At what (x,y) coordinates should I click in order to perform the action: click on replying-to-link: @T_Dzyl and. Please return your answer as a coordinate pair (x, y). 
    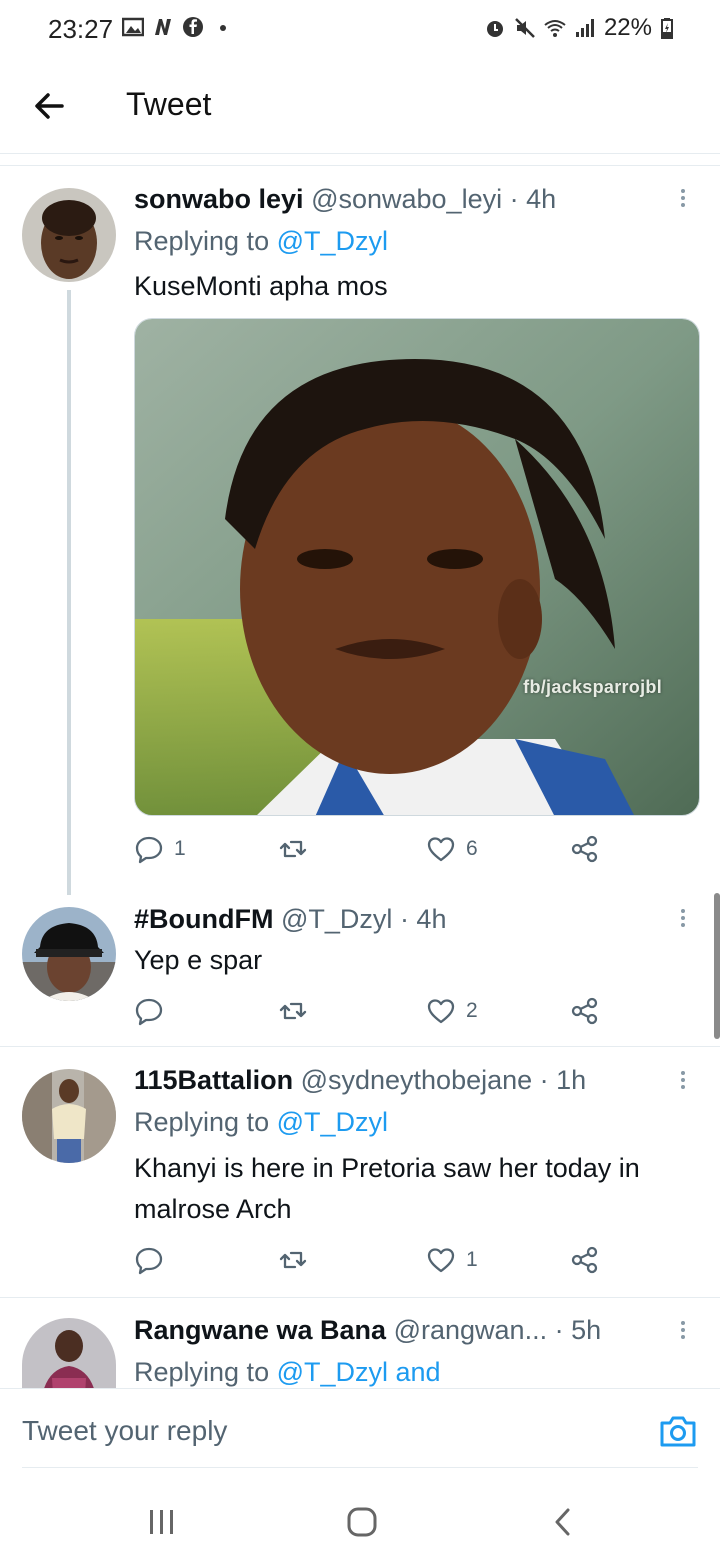
    Looking at the image, I should click on (359, 1372).